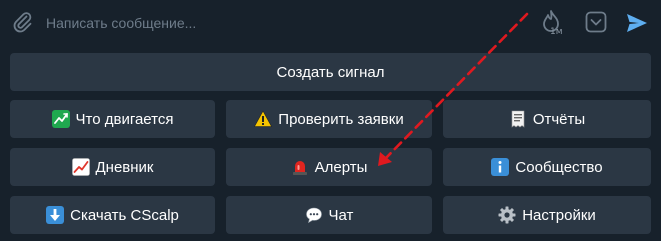 The height and width of the screenshot is (241, 661). Describe the element at coordinates (341, 119) in the screenshot. I see `check-orders-label: Проверить заявки` at that location.